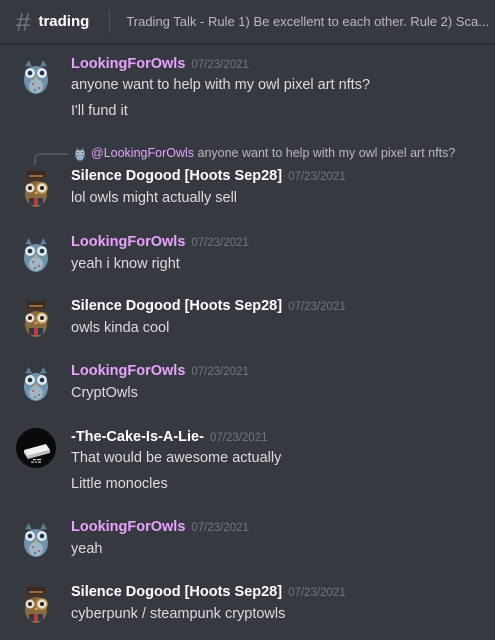 This screenshot has width=495, height=640. I want to click on message-text: lol owls might actually sell, so click(154, 198).